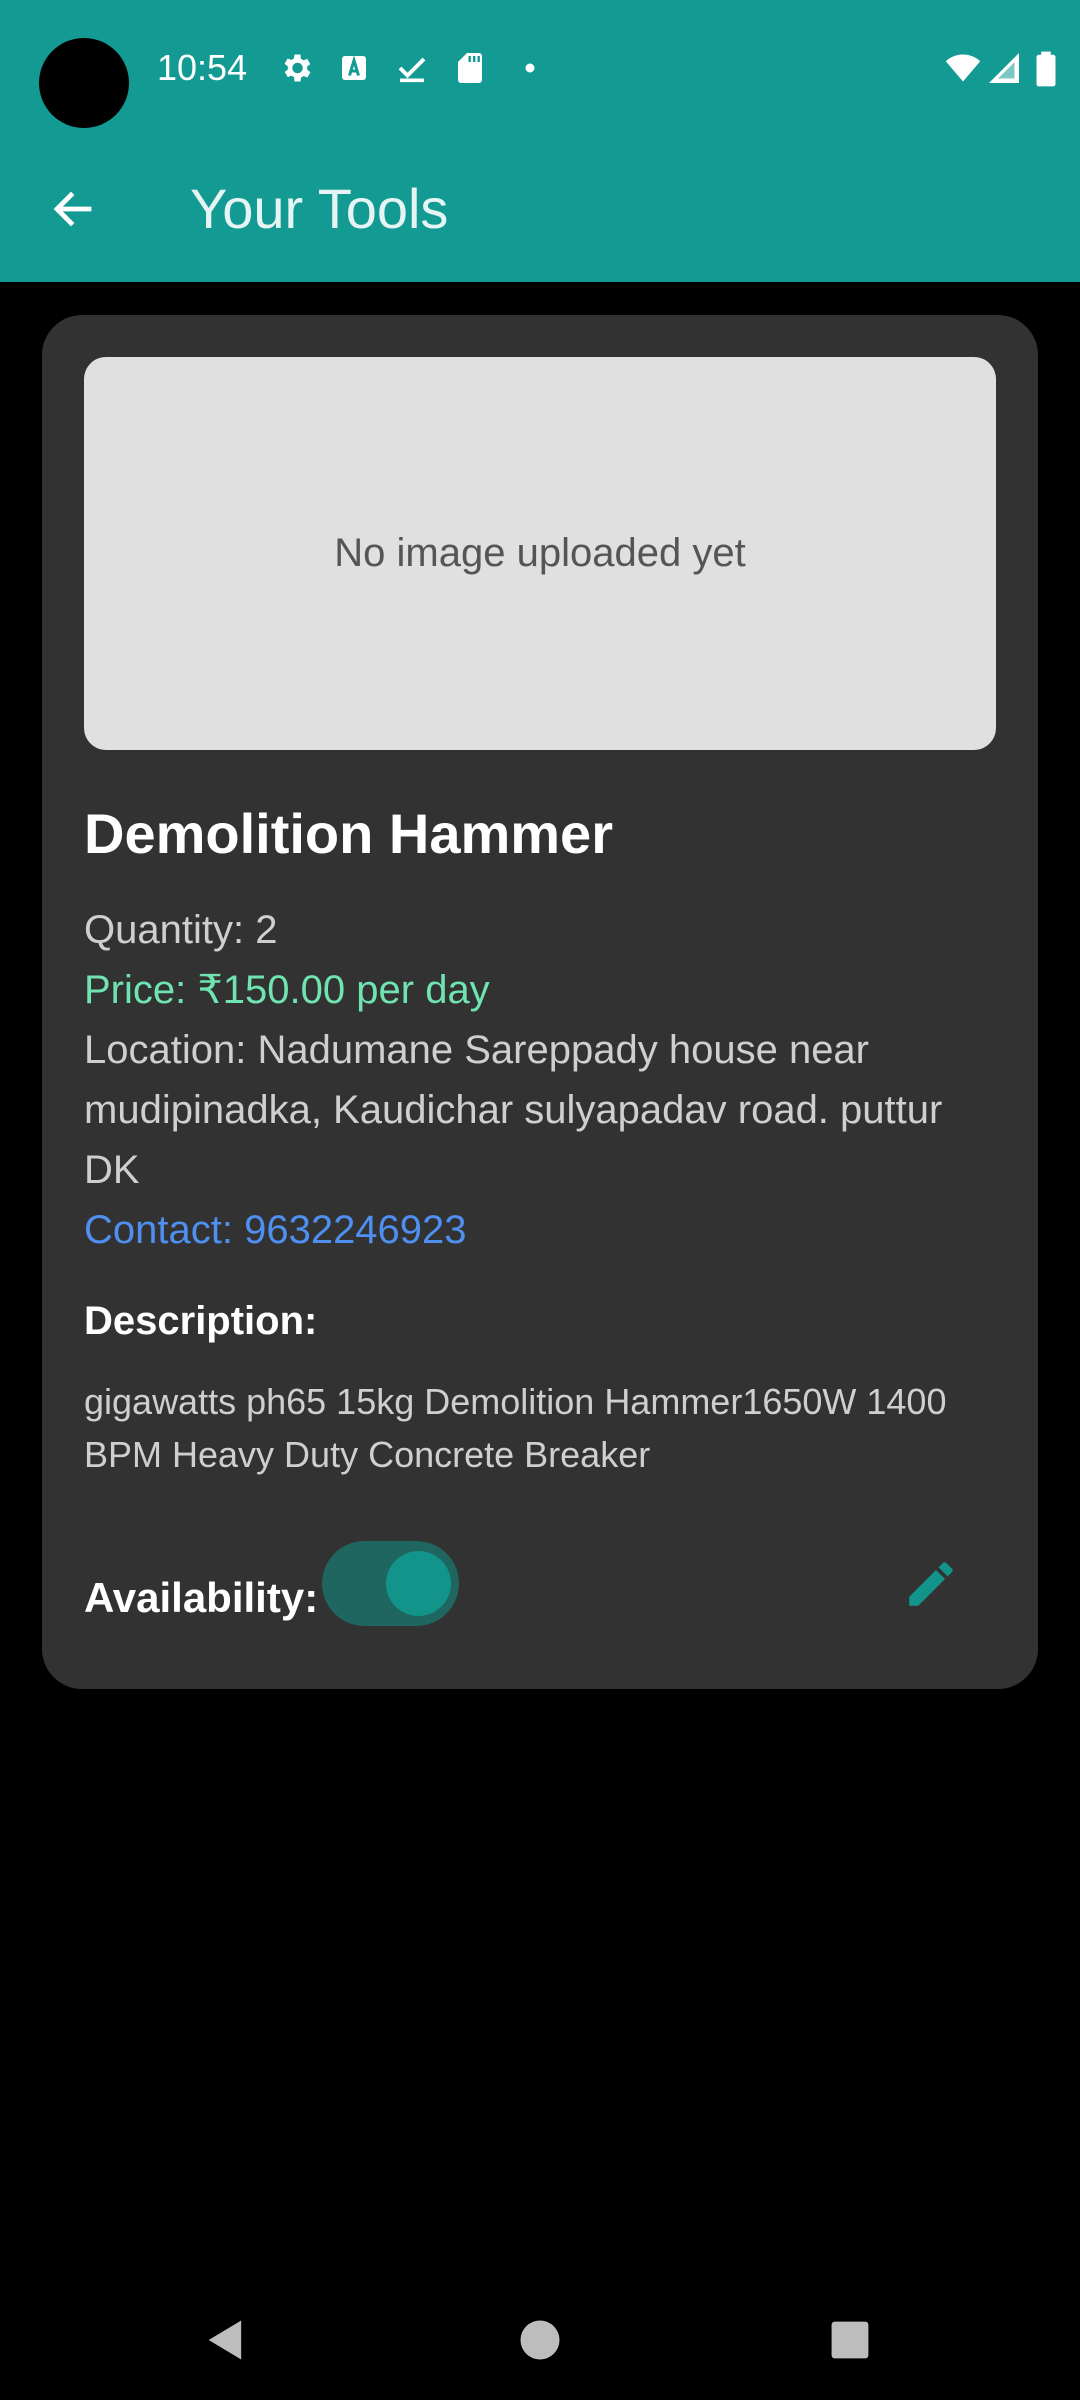 The width and height of the screenshot is (1080, 2400). What do you see at coordinates (319, 208) in the screenshot?
I see `page-title: Your Tools` at bounding box center [319, 208].